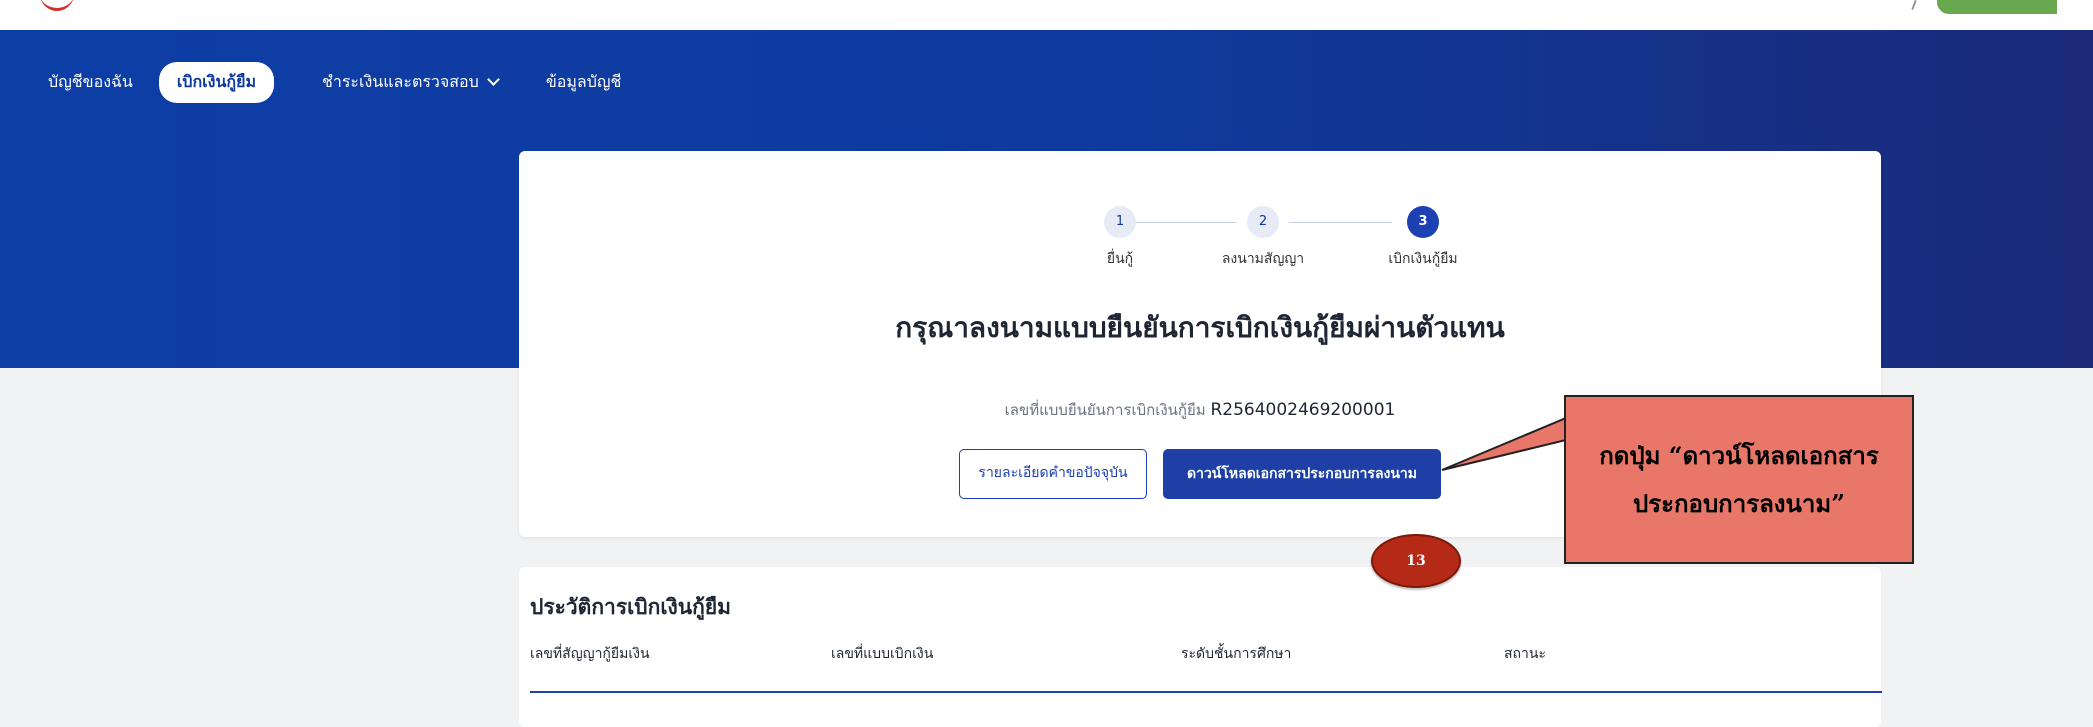 The image size is (2093, 727). Describe the element at coordinates (1046, 15) in the screenshot. I see `top-header` at that location.